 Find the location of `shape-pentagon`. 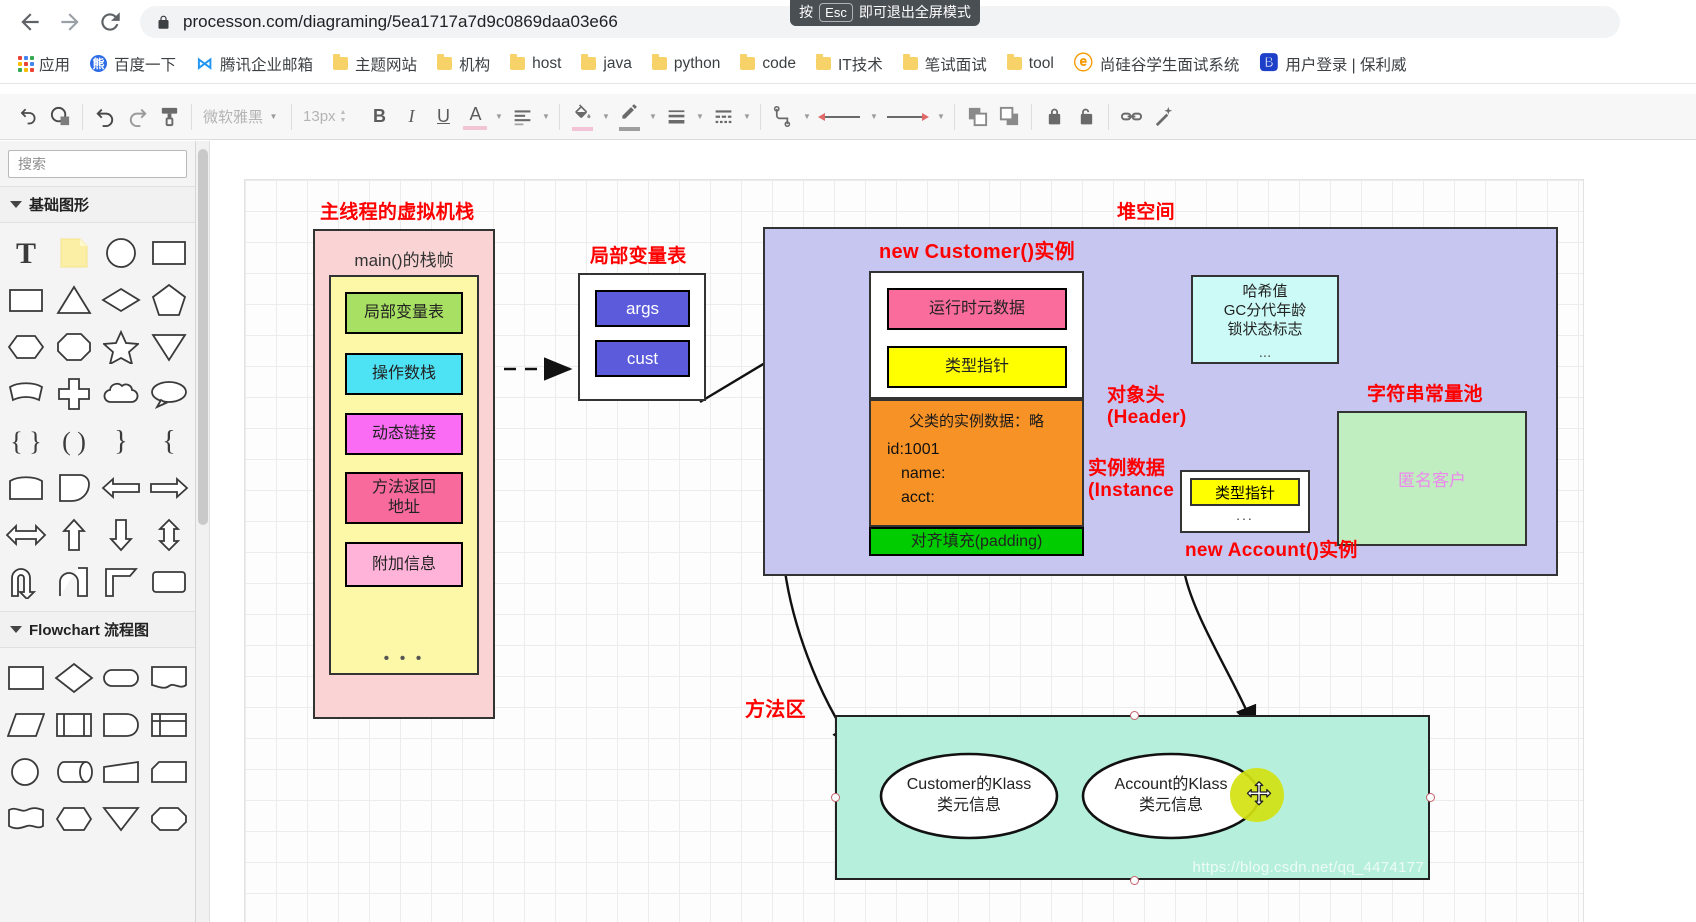

shape-pentagon is located at coordinates (169, 299).